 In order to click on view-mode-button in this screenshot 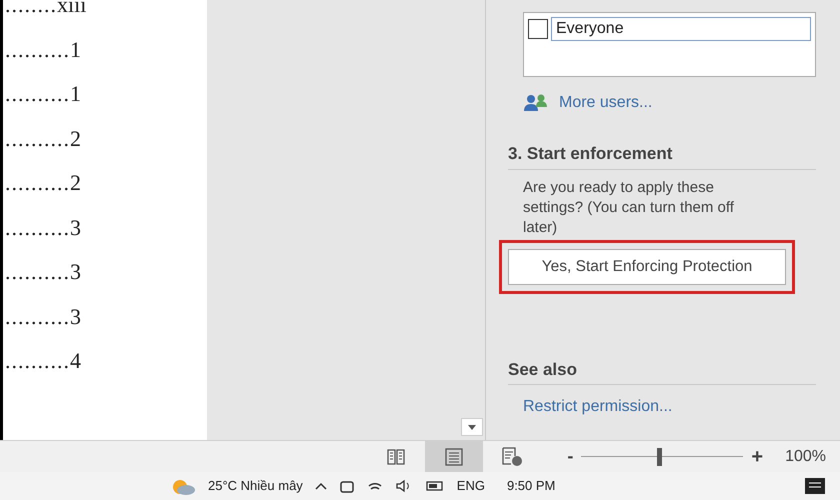, I will do `click(454, 456)`.